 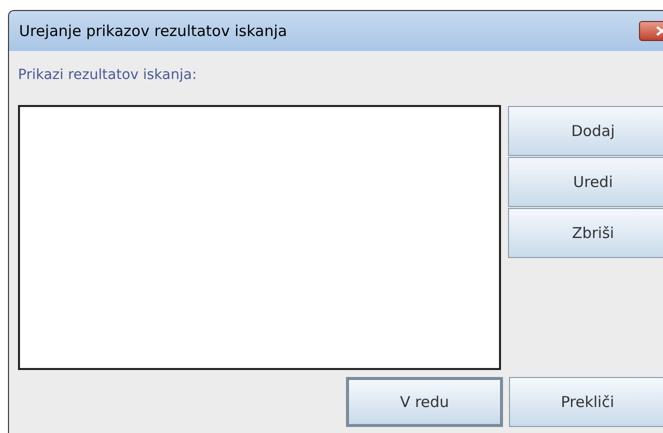 I want to click on list-label: Prikazi rezultatov iskanja:, so click(x=107, y=75).